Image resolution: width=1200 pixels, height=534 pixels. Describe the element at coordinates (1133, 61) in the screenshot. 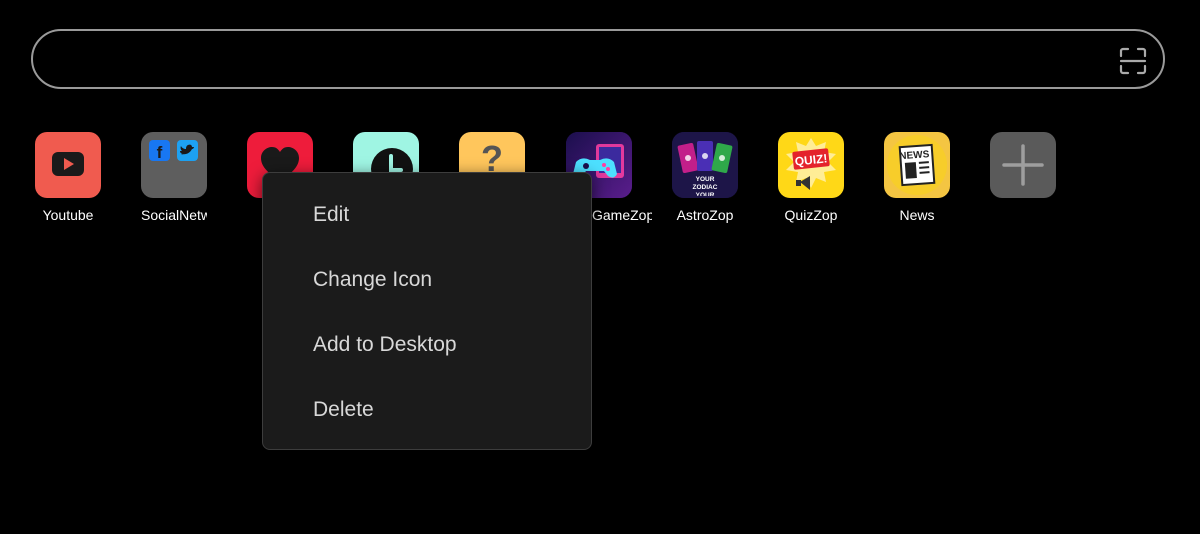

I see `scan-icon` at that location.